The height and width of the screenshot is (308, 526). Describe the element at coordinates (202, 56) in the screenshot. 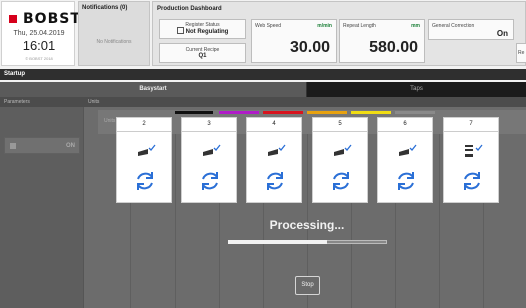

I see `current-recipe-value: Q1` at that location.